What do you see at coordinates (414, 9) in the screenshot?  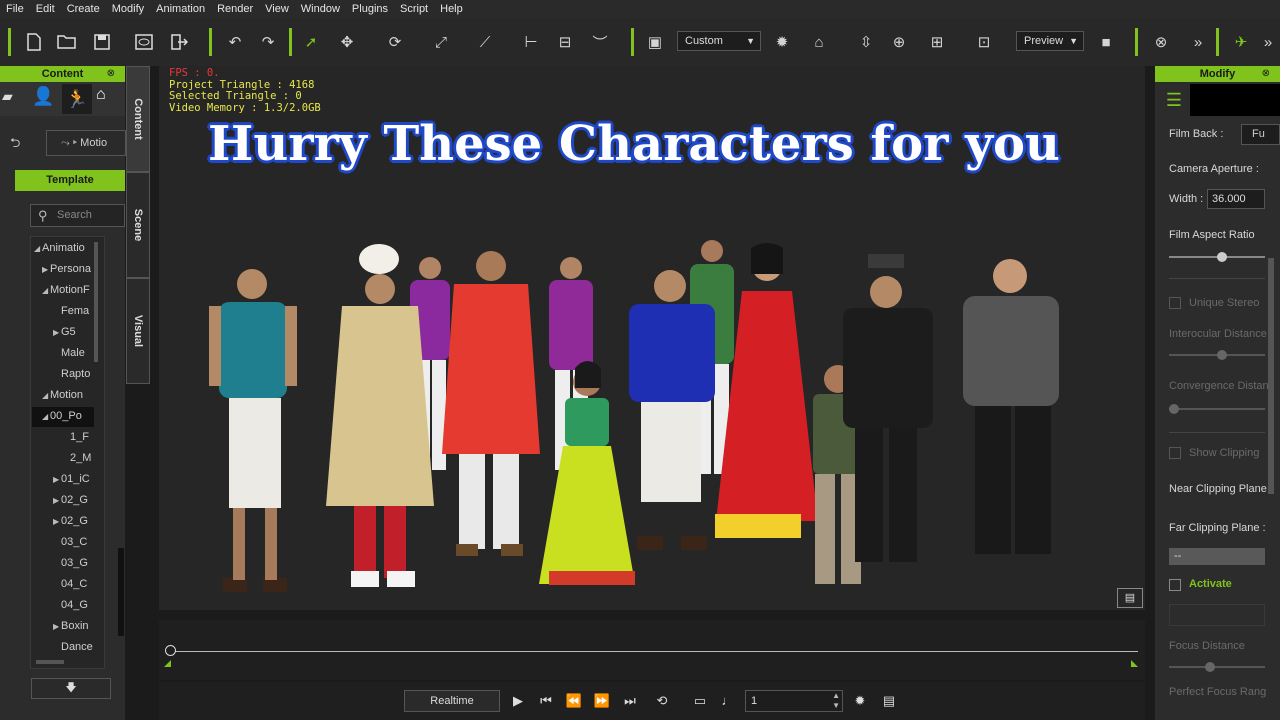 I see `menu-script: Script` at bounding box center [414, 9].